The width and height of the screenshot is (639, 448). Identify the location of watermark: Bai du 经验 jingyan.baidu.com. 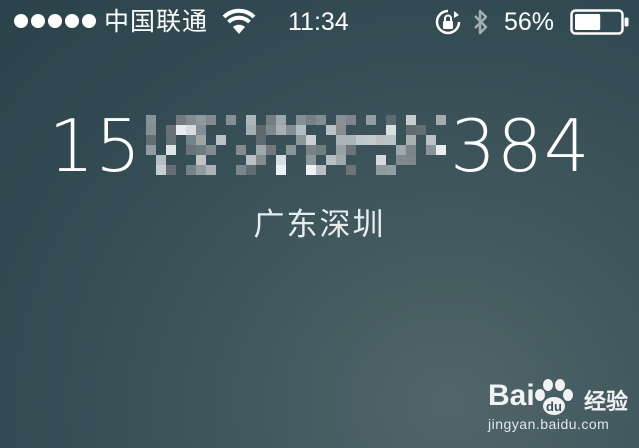
(561, 410).